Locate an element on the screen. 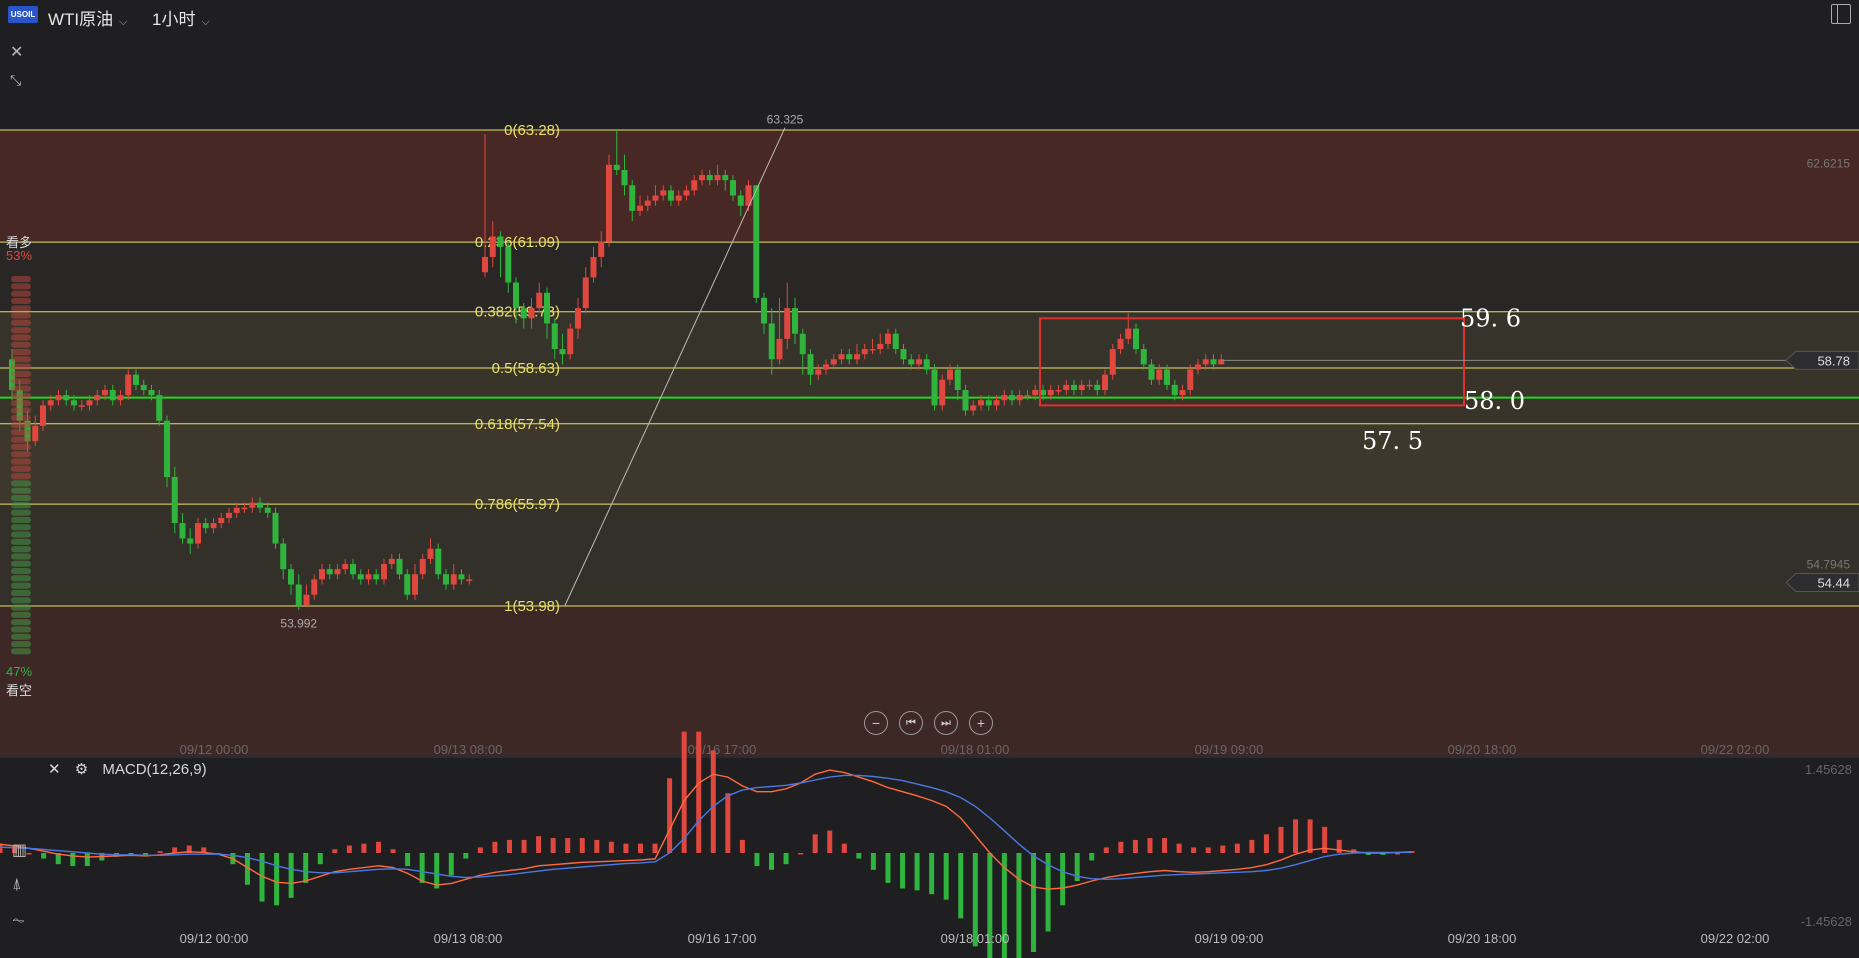 The image size is (1859, 958). jump-end-button: ⏭ is located at coordinates (946, 723).